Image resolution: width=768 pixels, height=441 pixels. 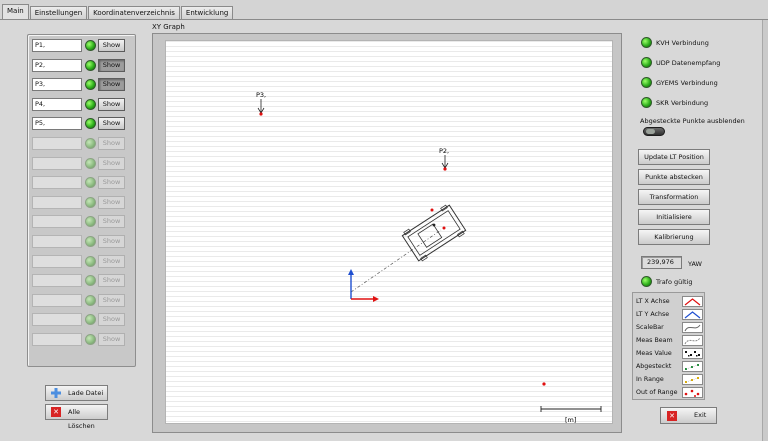 What do you see at coordinates (674, 217) in the screenshot?
I see `initialisiere-button: Initialisiere` at bounding box center [674, 217].